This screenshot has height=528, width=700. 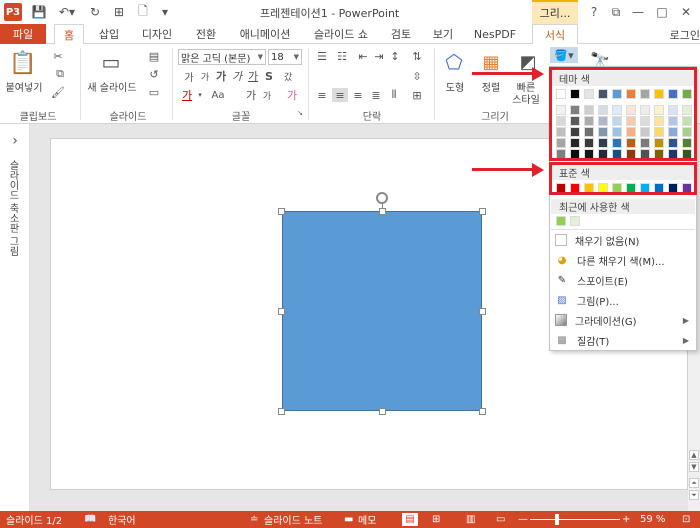 I want to click on bullets-icon: ☰, so click(x=322, y=56).